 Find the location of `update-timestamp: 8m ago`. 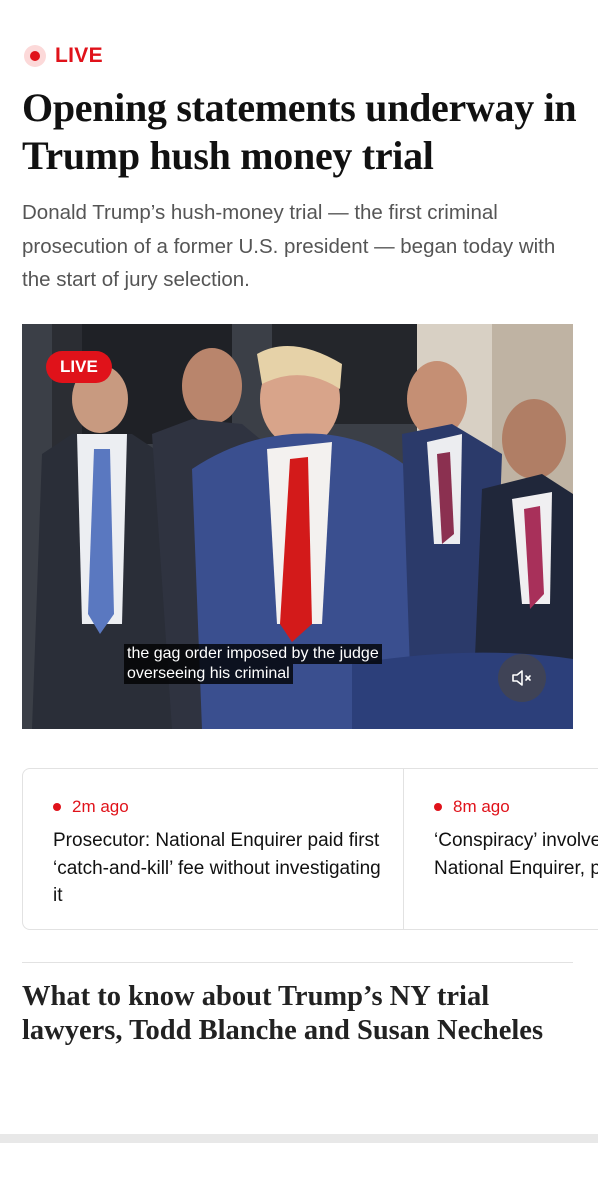

update-timestamp: 8m ago is located at coordinates (472, 807).